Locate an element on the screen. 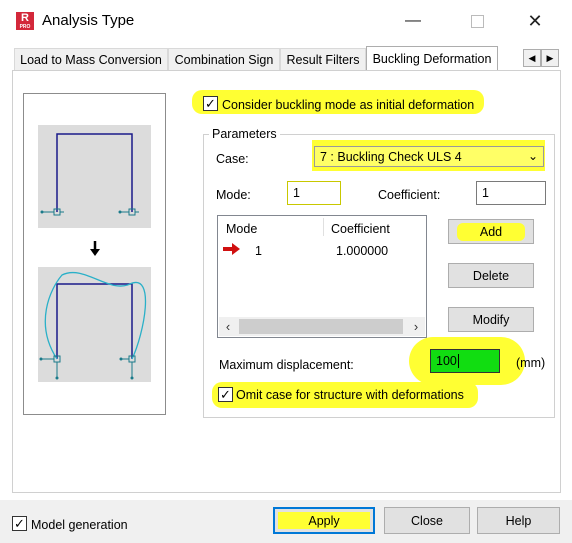 Image resolution: width=572 pixels, height=543 pixels. add-button: Add is located at coordinates (491, 231).